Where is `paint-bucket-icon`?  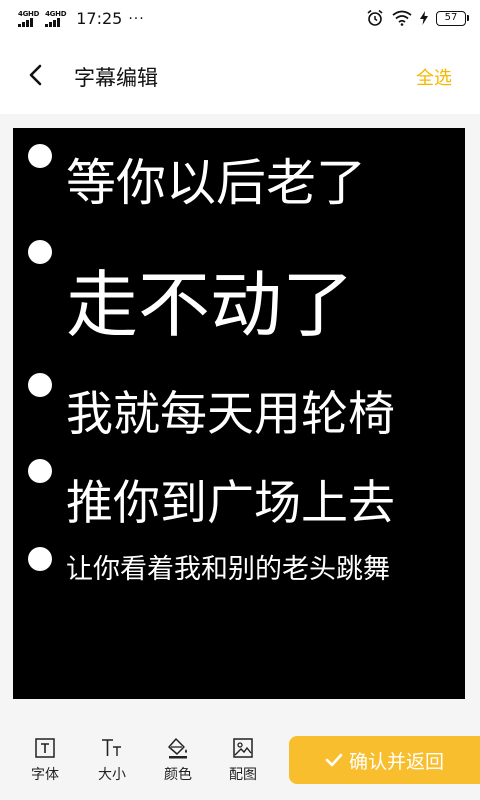 paint-bucket-icon is located at coordinates (177, 748).